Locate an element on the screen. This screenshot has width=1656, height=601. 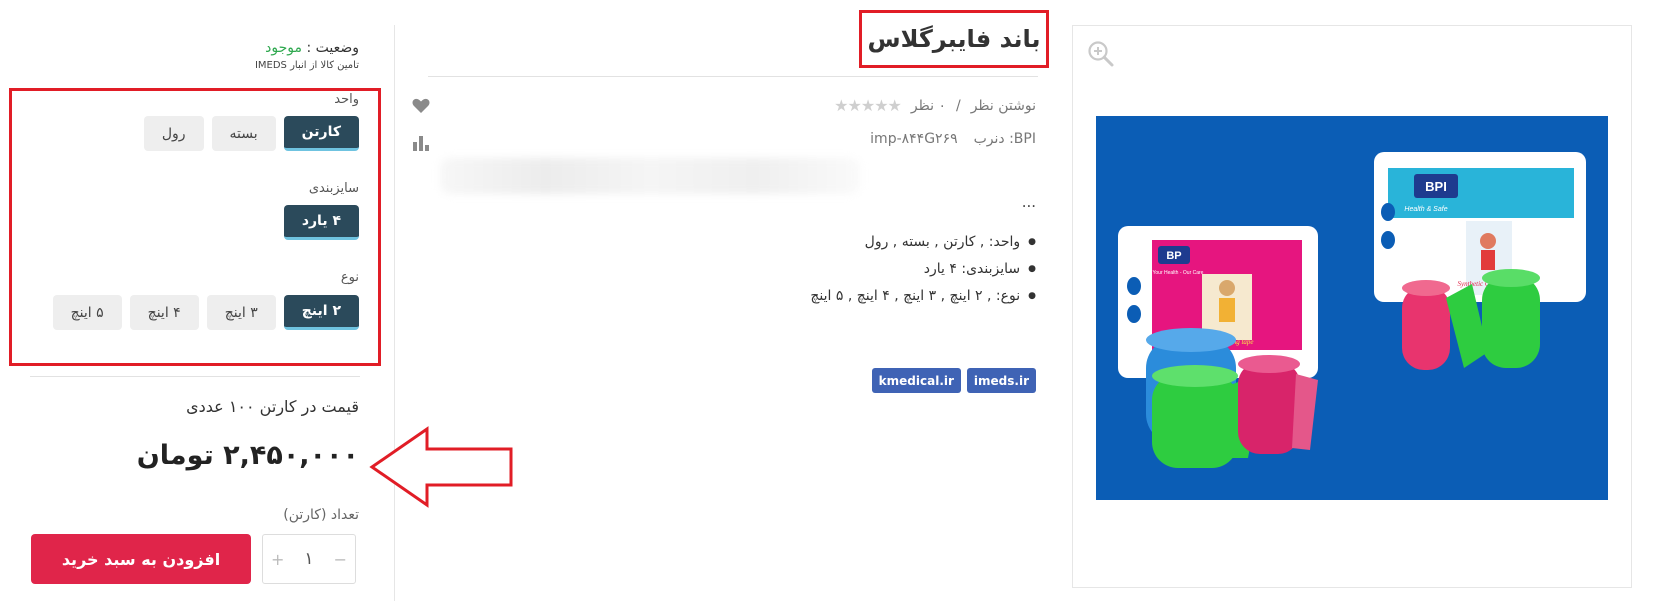
box-front-brand: BP is located at coordinates (1173, 256).